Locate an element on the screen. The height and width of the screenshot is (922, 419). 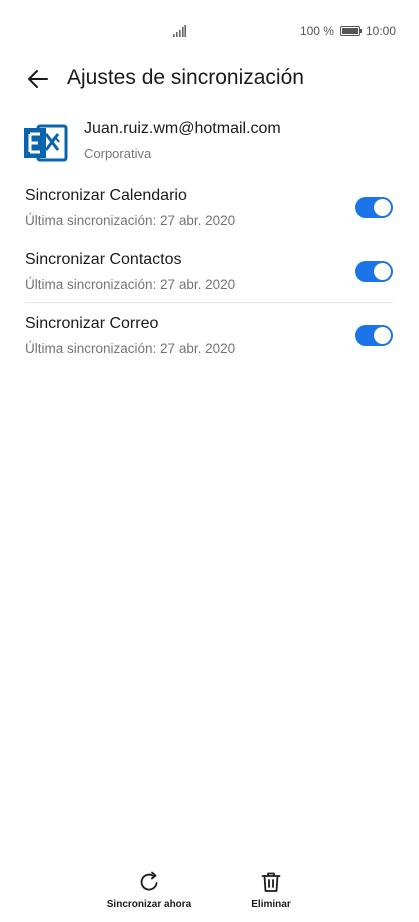
sync-row-title: Sincronizar Correo is located at coordinates (92, 323).